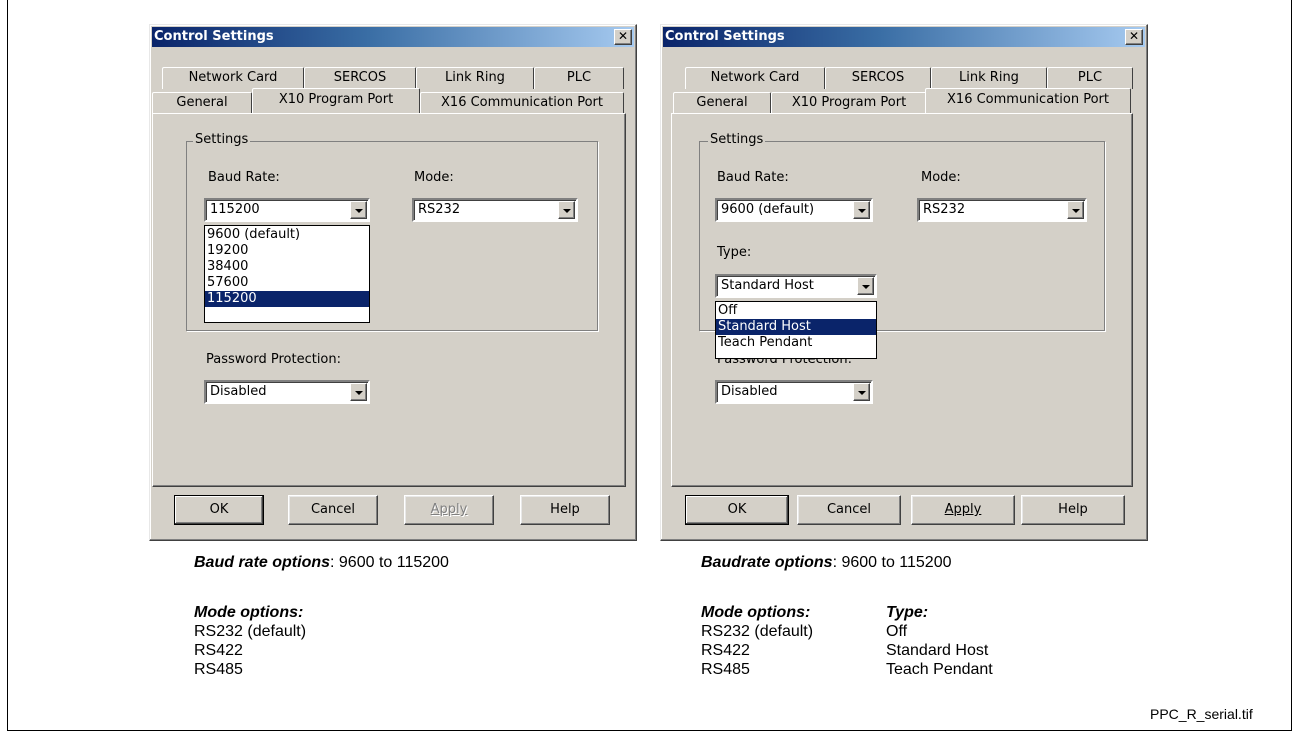 This screenshot has width=1295, height=733. What do you see at coordinates (287, 283) in the screenshot?
I see `baud-rate-option: 57600` at bounding box center [287, 283].